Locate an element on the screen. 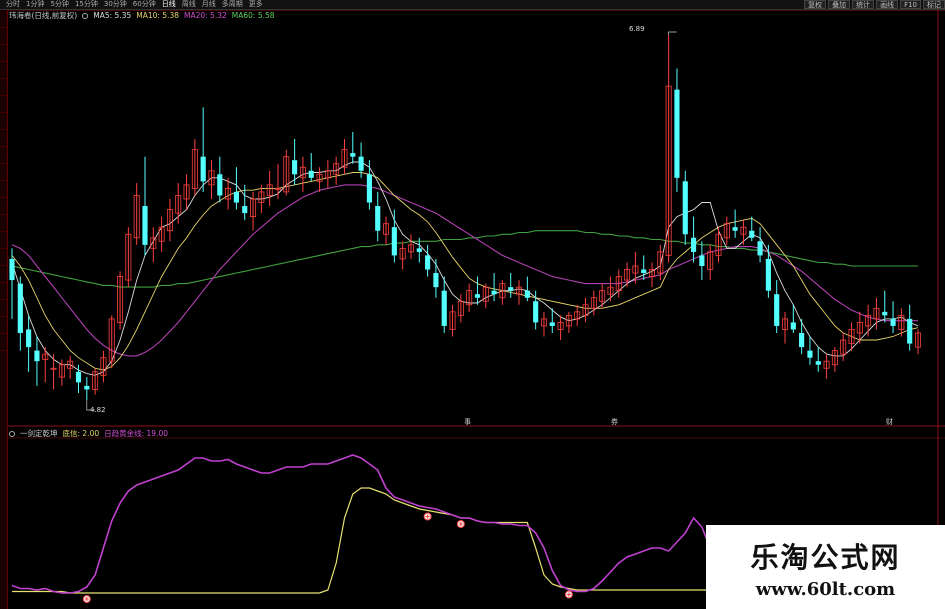  settings-dot-icon is located at coordinates (85, 16).